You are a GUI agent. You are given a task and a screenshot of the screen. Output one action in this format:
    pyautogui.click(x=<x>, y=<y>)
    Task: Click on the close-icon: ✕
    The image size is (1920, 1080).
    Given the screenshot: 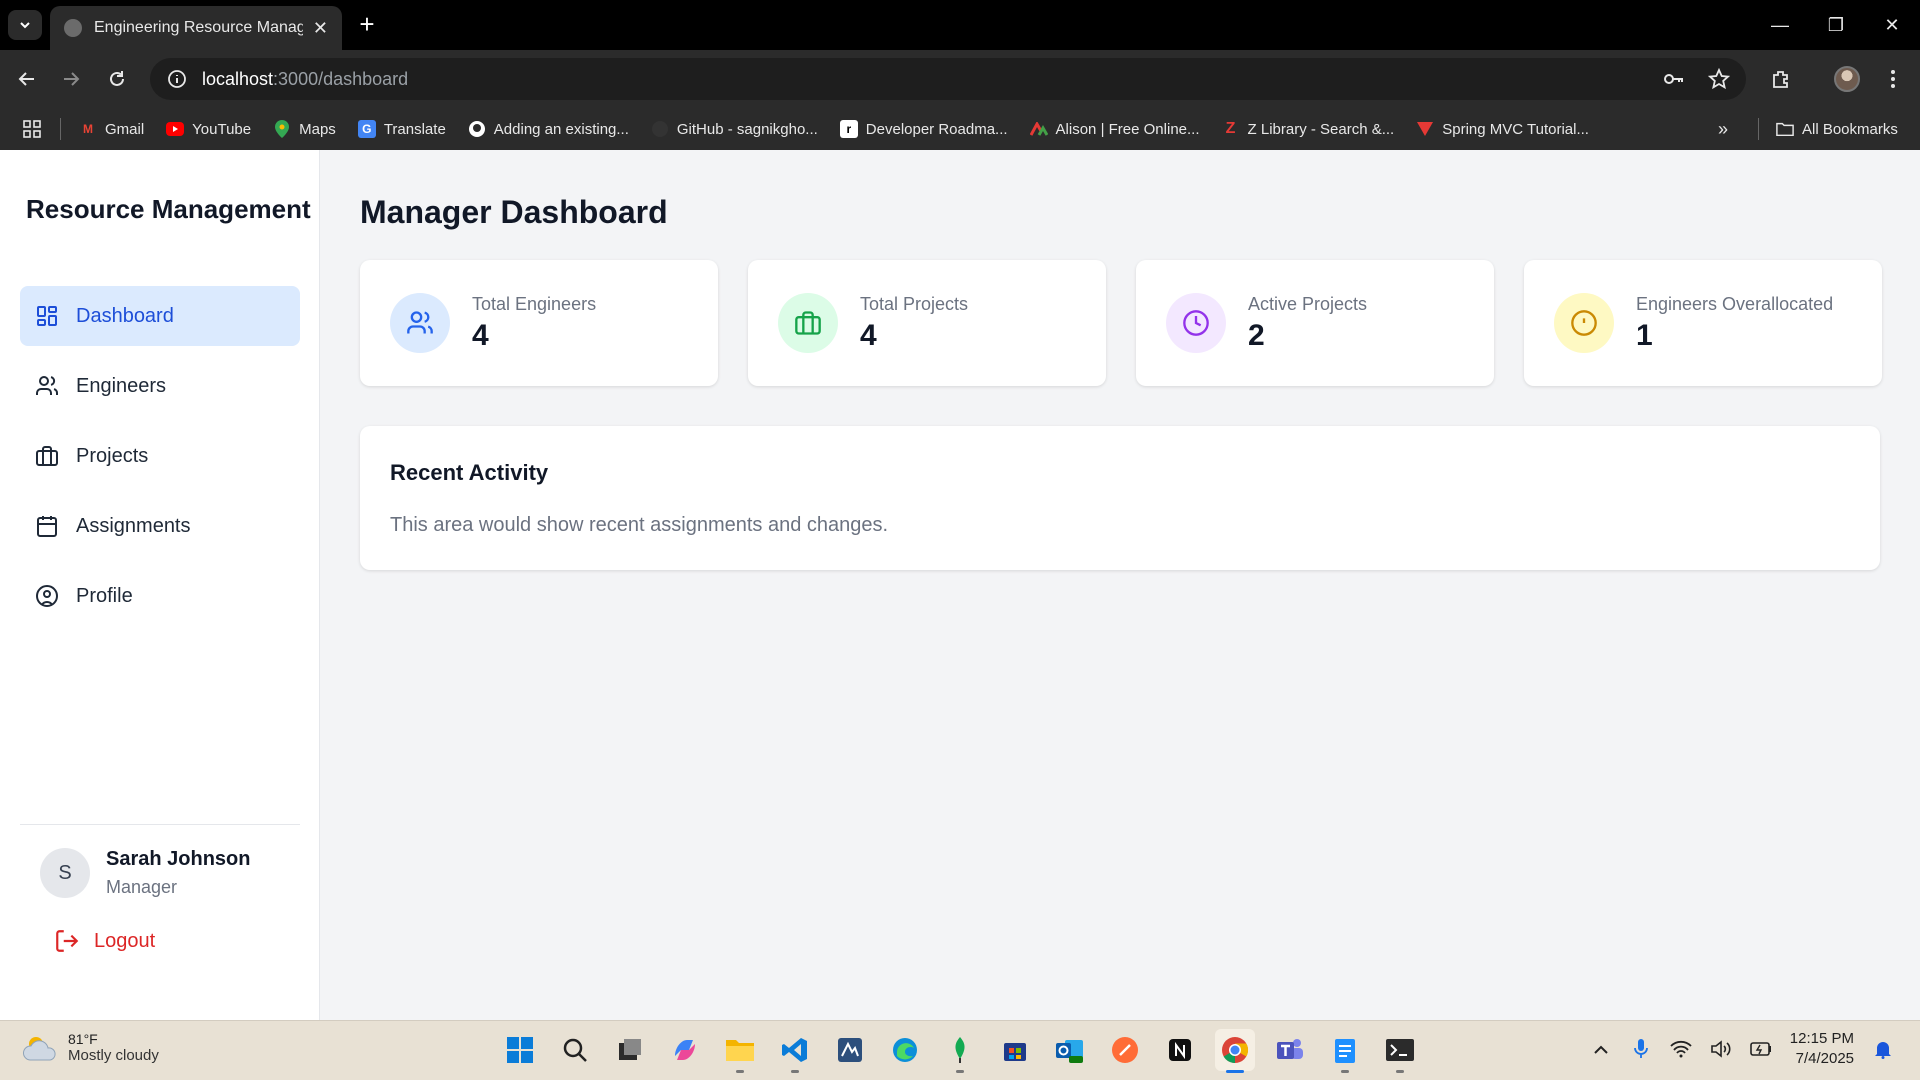 What is the action you would take?
    pyautogui.click(x=320, y=28)
    